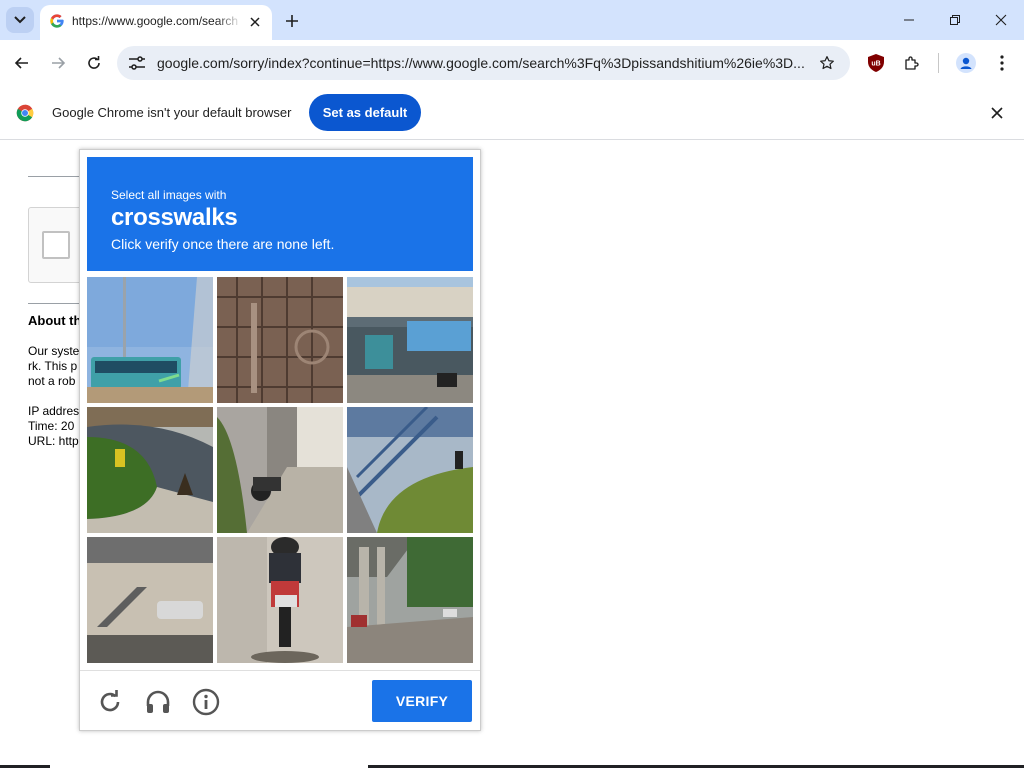 This screenshot has height=768, width=1024. I want to click on paragraph-line: rk. This p, so click(53, 366).